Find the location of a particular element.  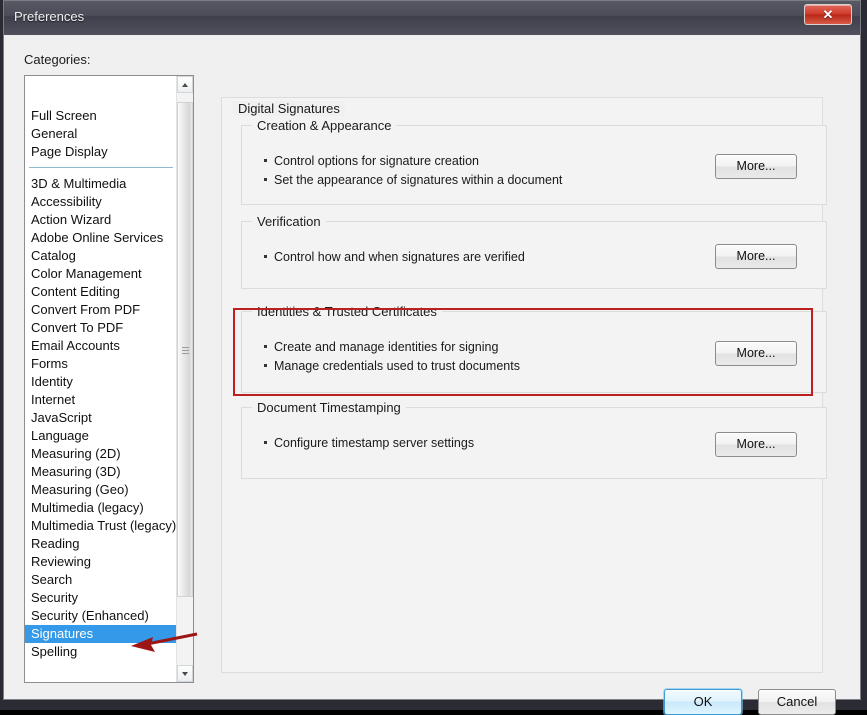

sidebar-item-label: Accessibility is located at coordinates (66, 201).